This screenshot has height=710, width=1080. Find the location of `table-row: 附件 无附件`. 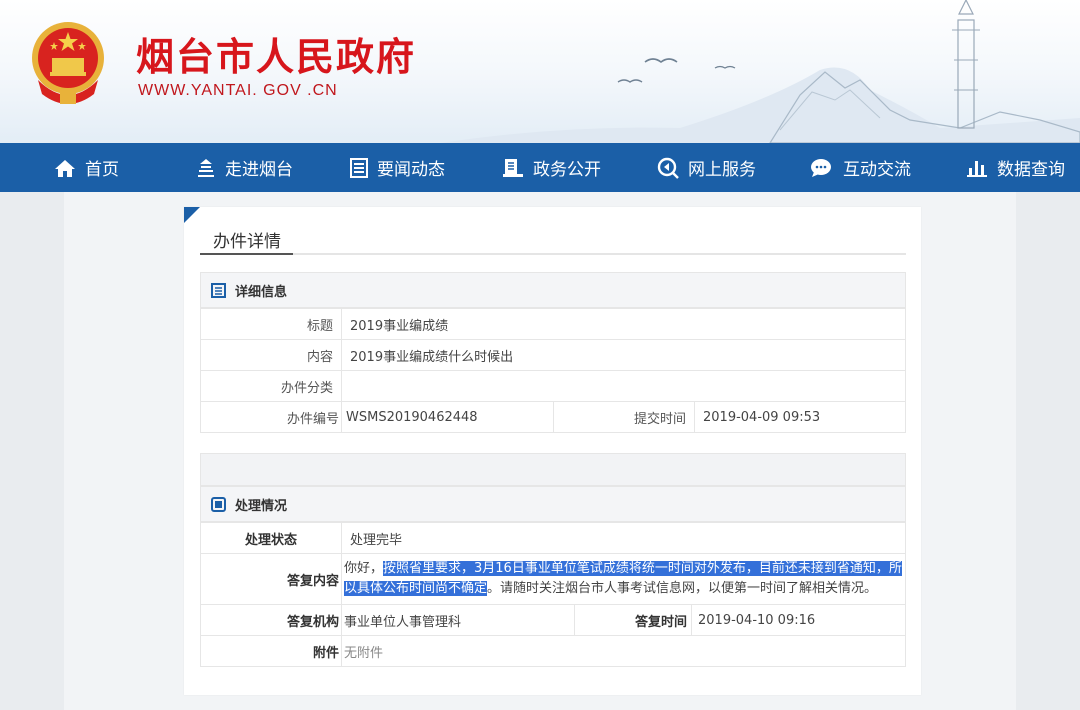

table-row: 附件 无附件 is located at coordinates (553, 651).